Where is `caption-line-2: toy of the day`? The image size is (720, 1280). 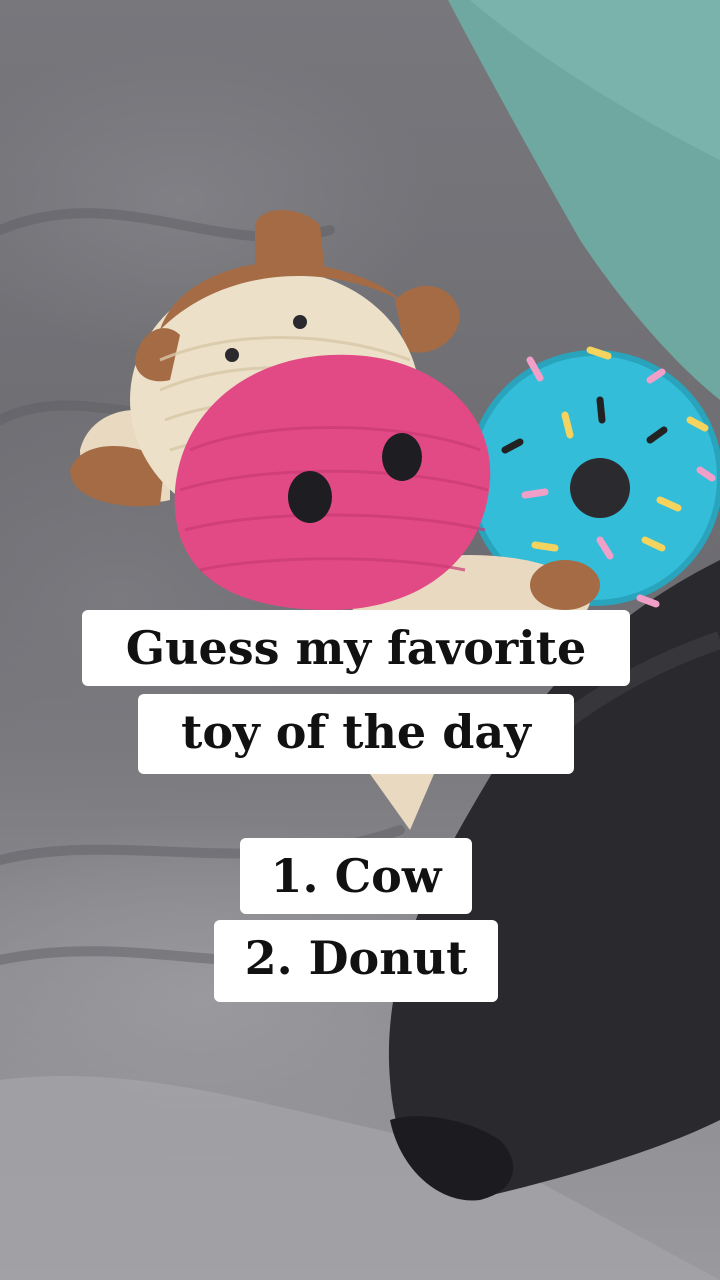 caption-line-2: toy of the day is located at coordinates (356, 734).